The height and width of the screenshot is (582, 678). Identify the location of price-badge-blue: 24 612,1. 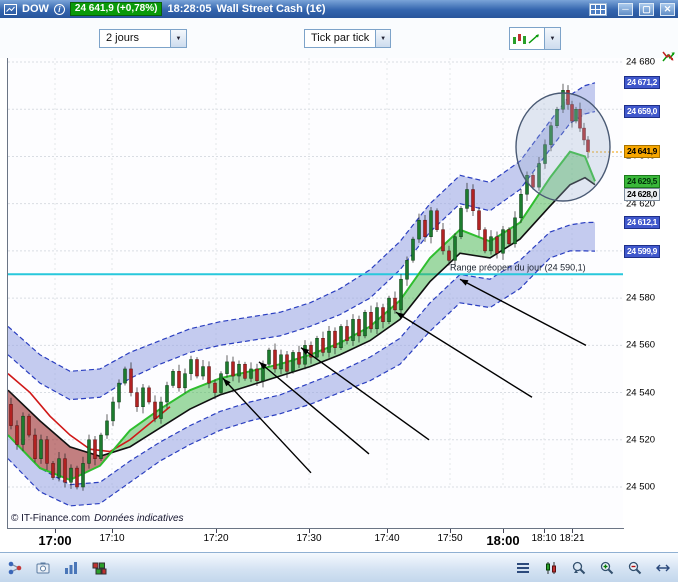
(642, 222).